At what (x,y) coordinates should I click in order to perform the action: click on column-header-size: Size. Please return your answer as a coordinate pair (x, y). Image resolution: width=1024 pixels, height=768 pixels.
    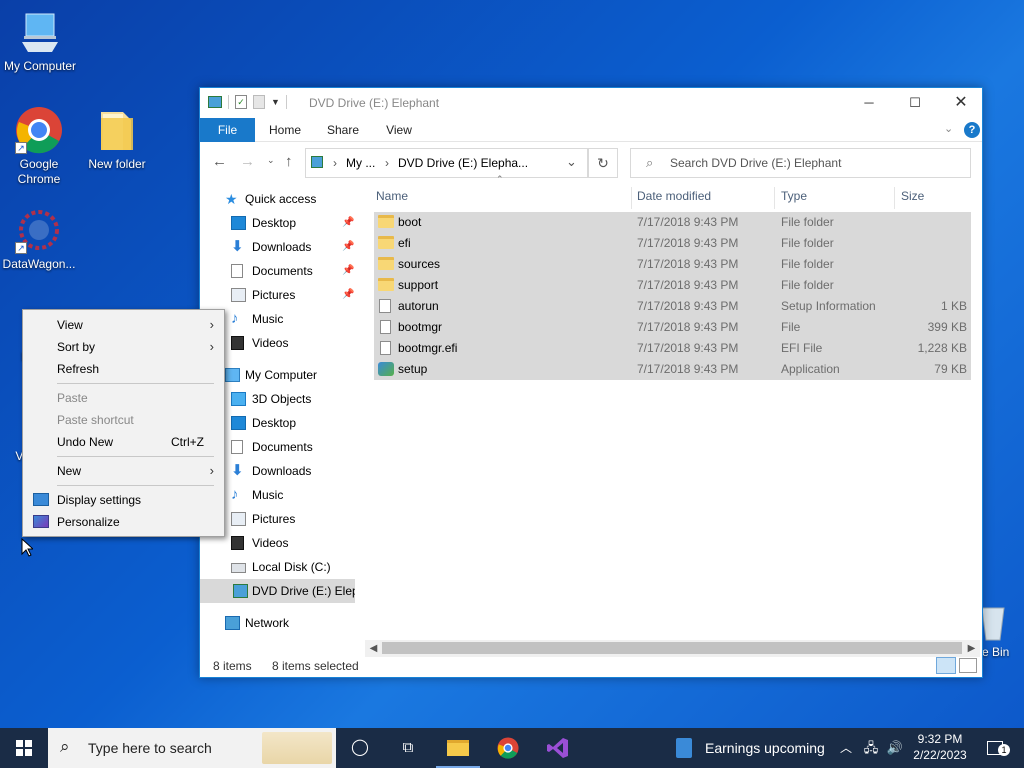
    Looking at the image, I should click on (936, 196).